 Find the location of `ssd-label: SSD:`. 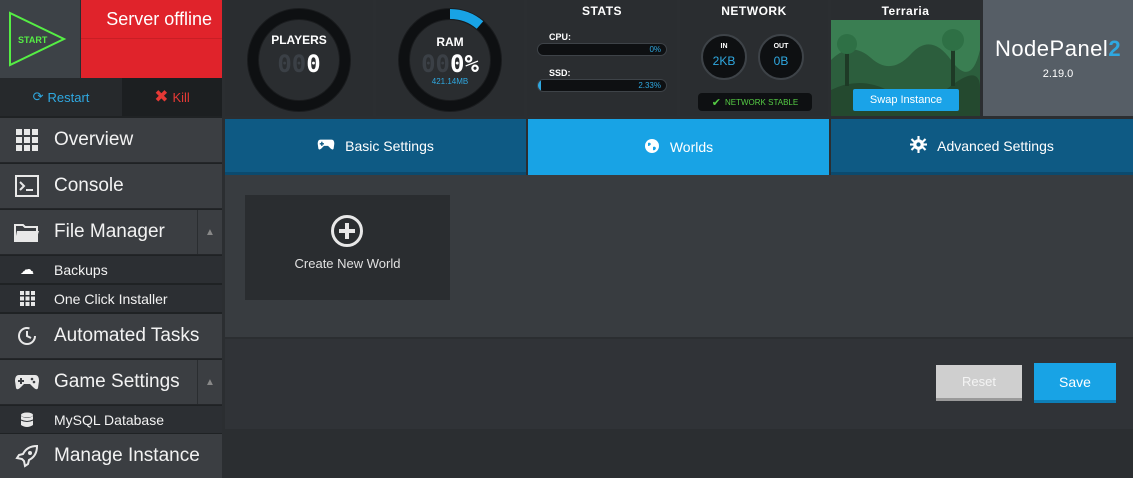

ssd-label: SSD: is located at coordinates (560, 73).